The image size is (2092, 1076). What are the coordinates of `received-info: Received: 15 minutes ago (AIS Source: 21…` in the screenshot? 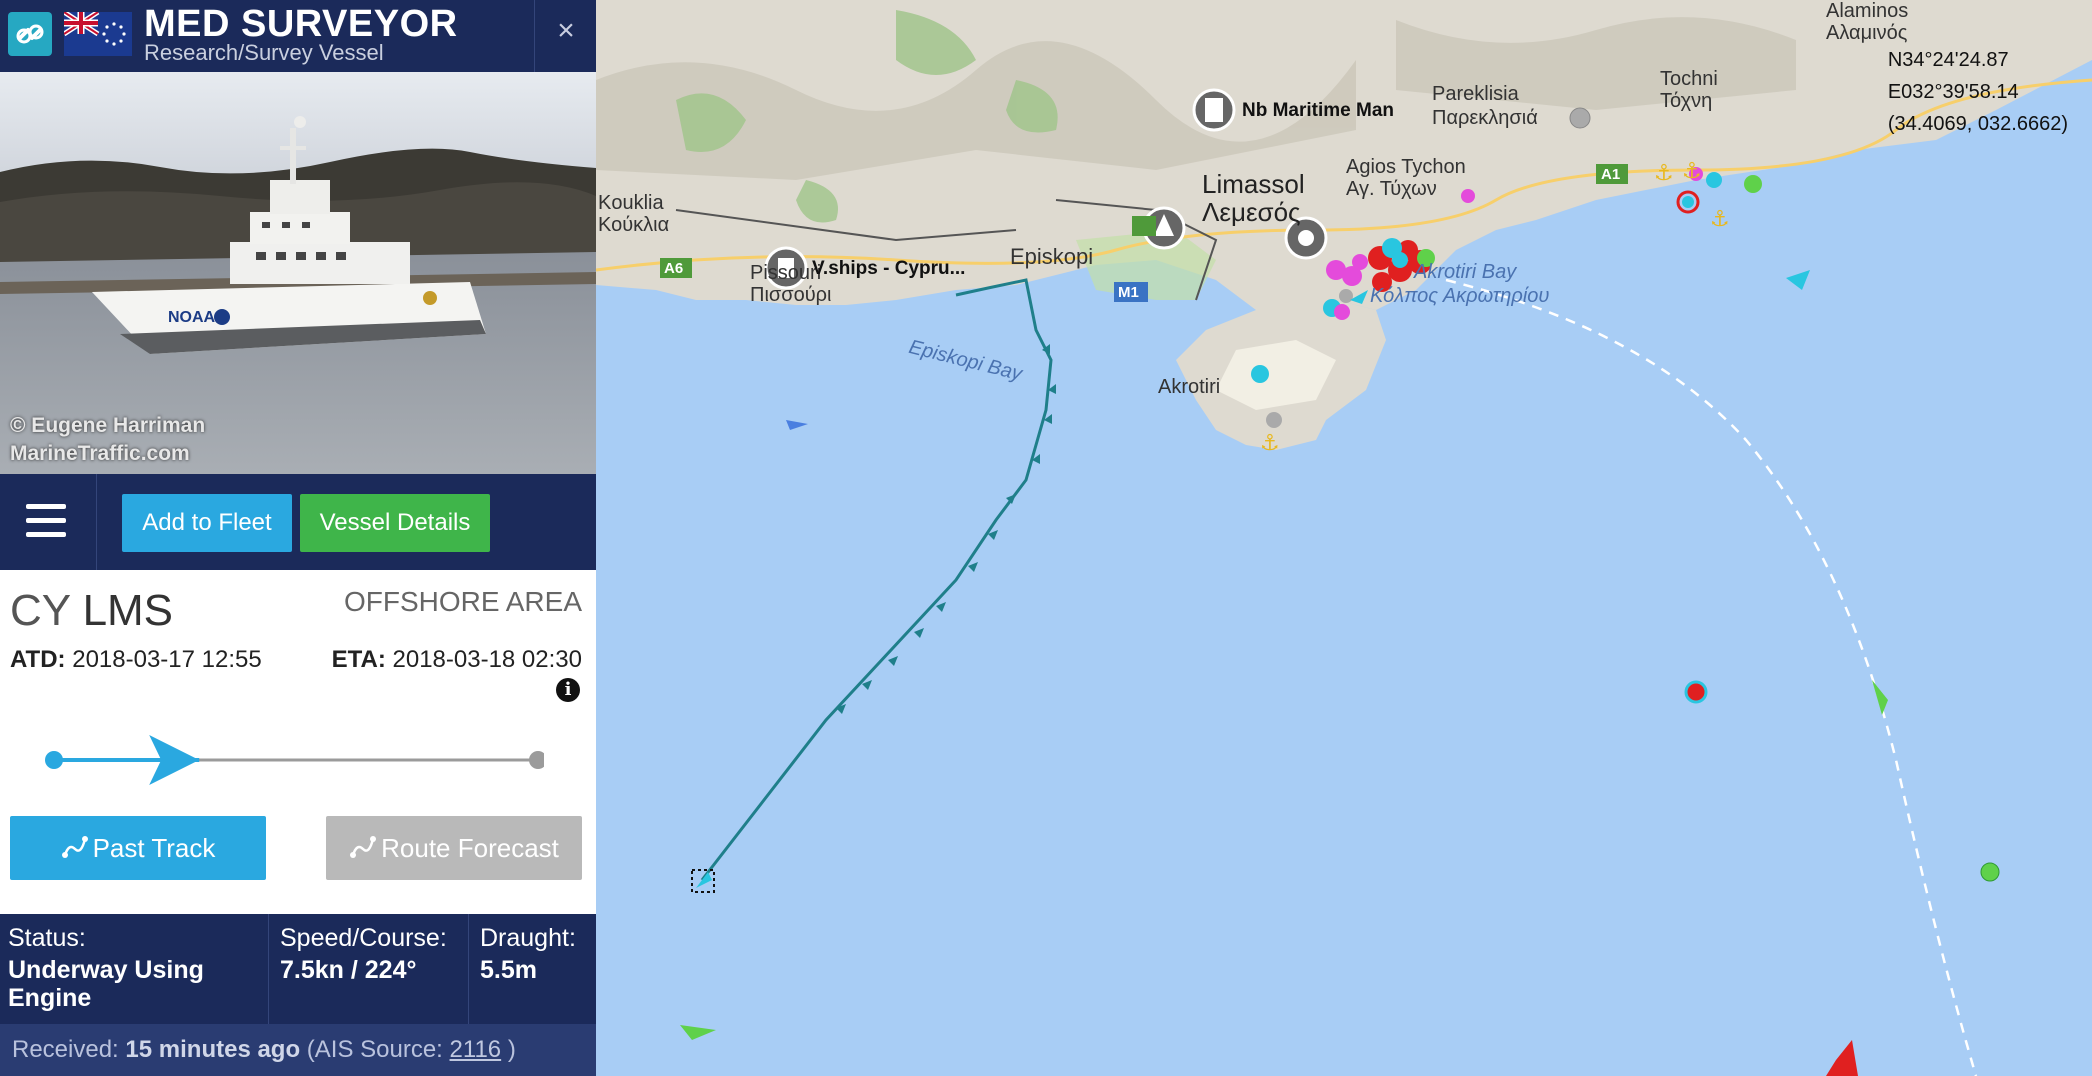 It's located at (298, 1050).